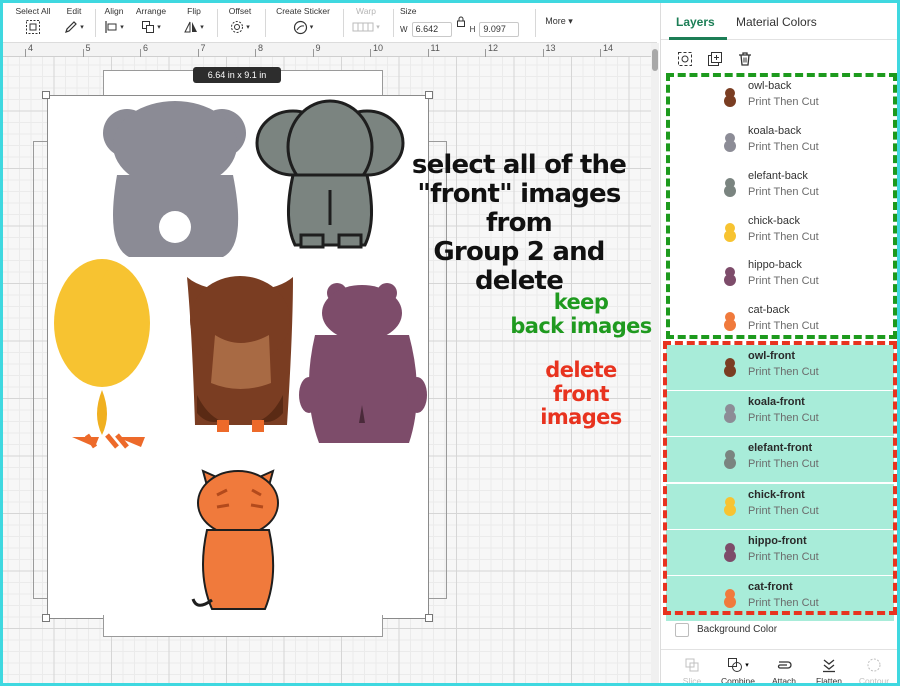  I want to click on elefant-back-image, so click(330, 174).